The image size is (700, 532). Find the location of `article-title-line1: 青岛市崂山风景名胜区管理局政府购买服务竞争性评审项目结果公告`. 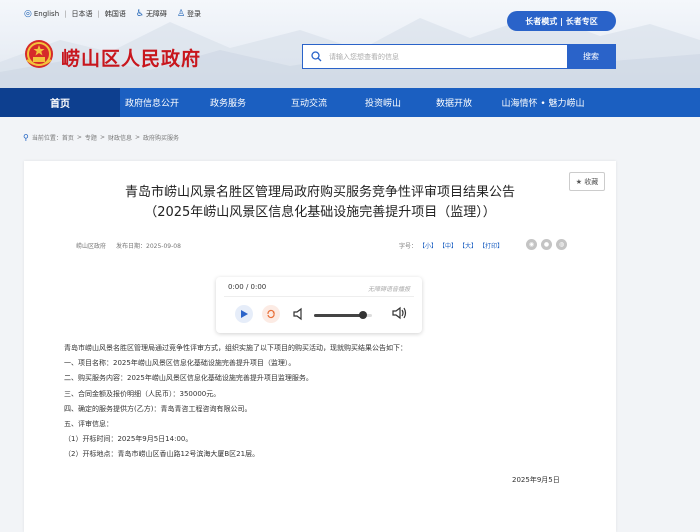

article-title-line1: 青岛市崂山风景名胜区管理局政府购买服务竞争性评审项目结果公告 is located at coordinates (319, 192).